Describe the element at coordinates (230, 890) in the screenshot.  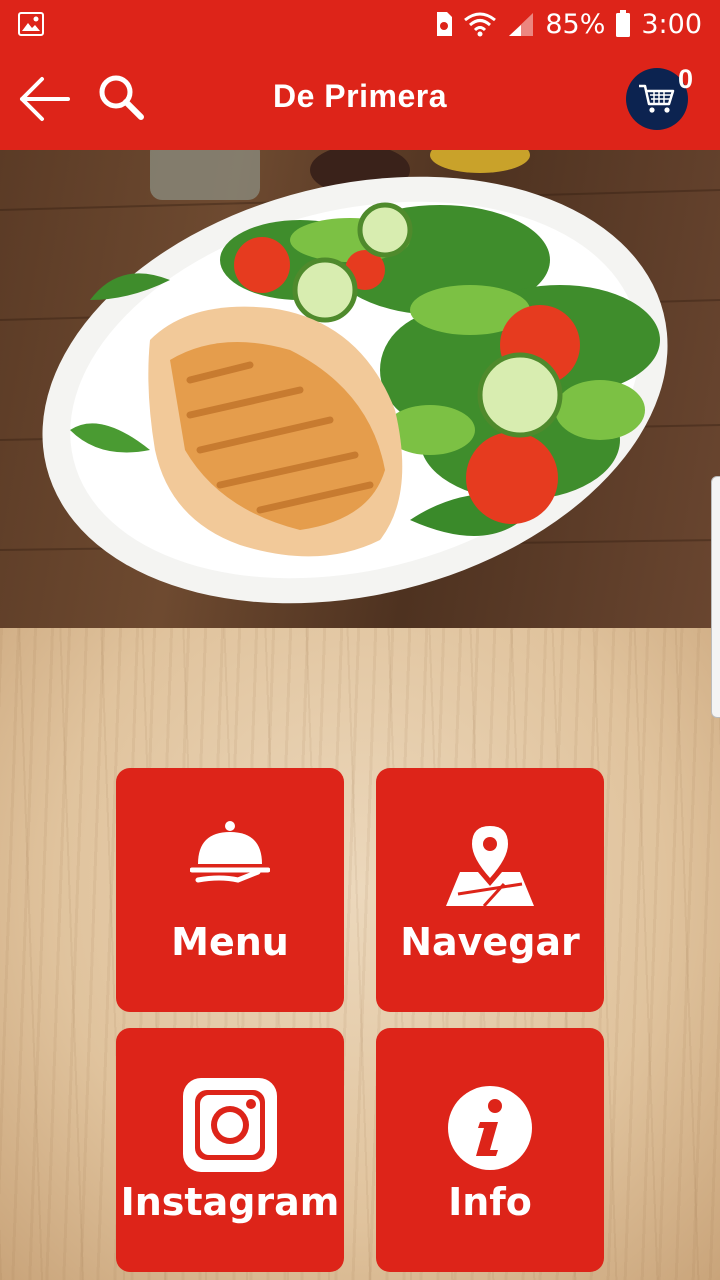
I see `menu-tile: Menu` at that location.